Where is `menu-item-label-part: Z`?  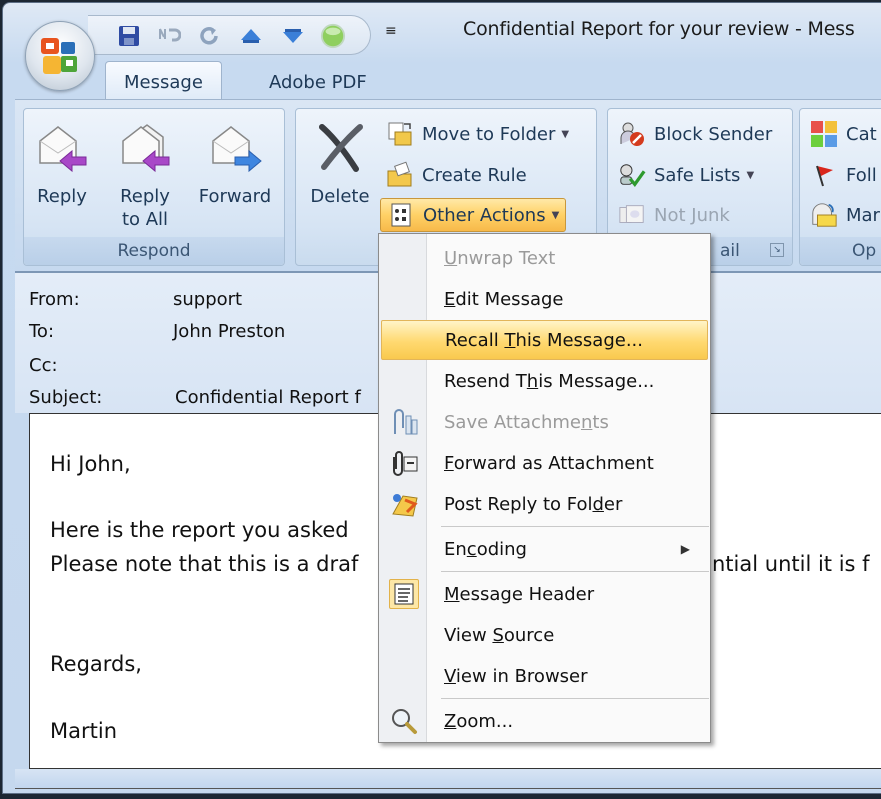
menu-item-label-part: Z is located at coordinates (450, 721).